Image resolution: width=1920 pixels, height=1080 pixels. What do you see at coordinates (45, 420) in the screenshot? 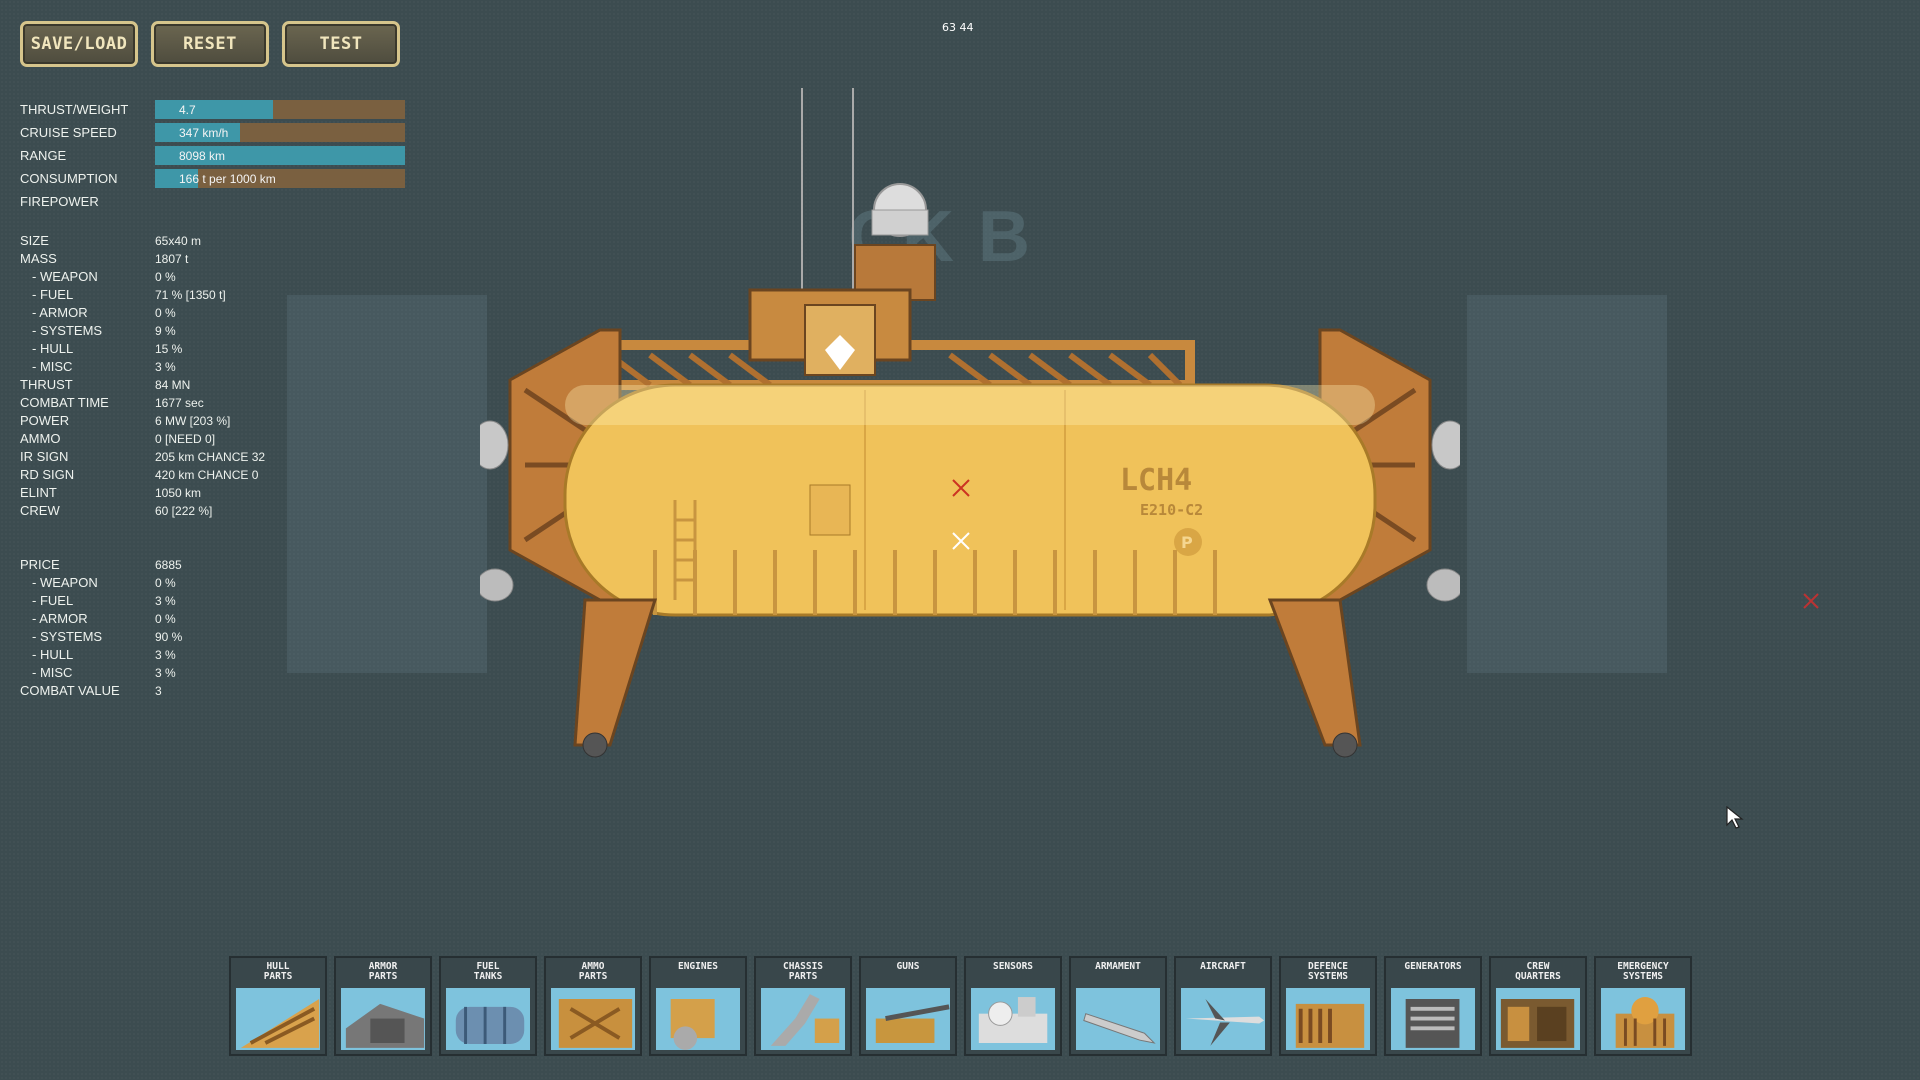
I see `power-label: POWER` at bounding box center [45, 420].